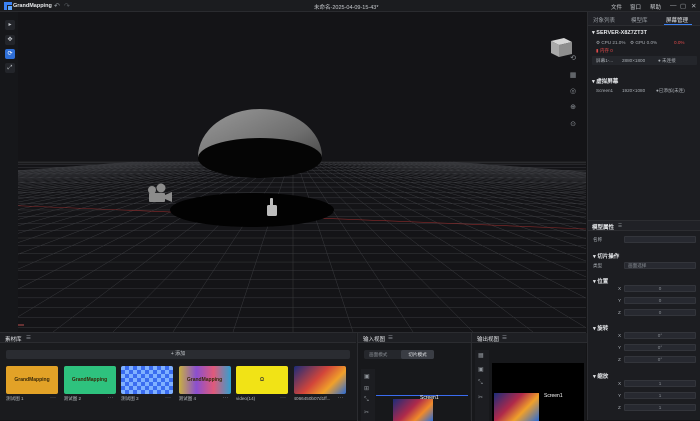  I want to click on cut-tool-icon: ✂, so click(366, 412).